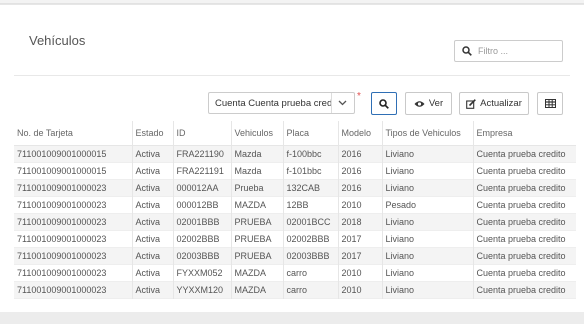  Describe the element at coordinates (292, 75) in the screenshot. I see `divider` at that location.